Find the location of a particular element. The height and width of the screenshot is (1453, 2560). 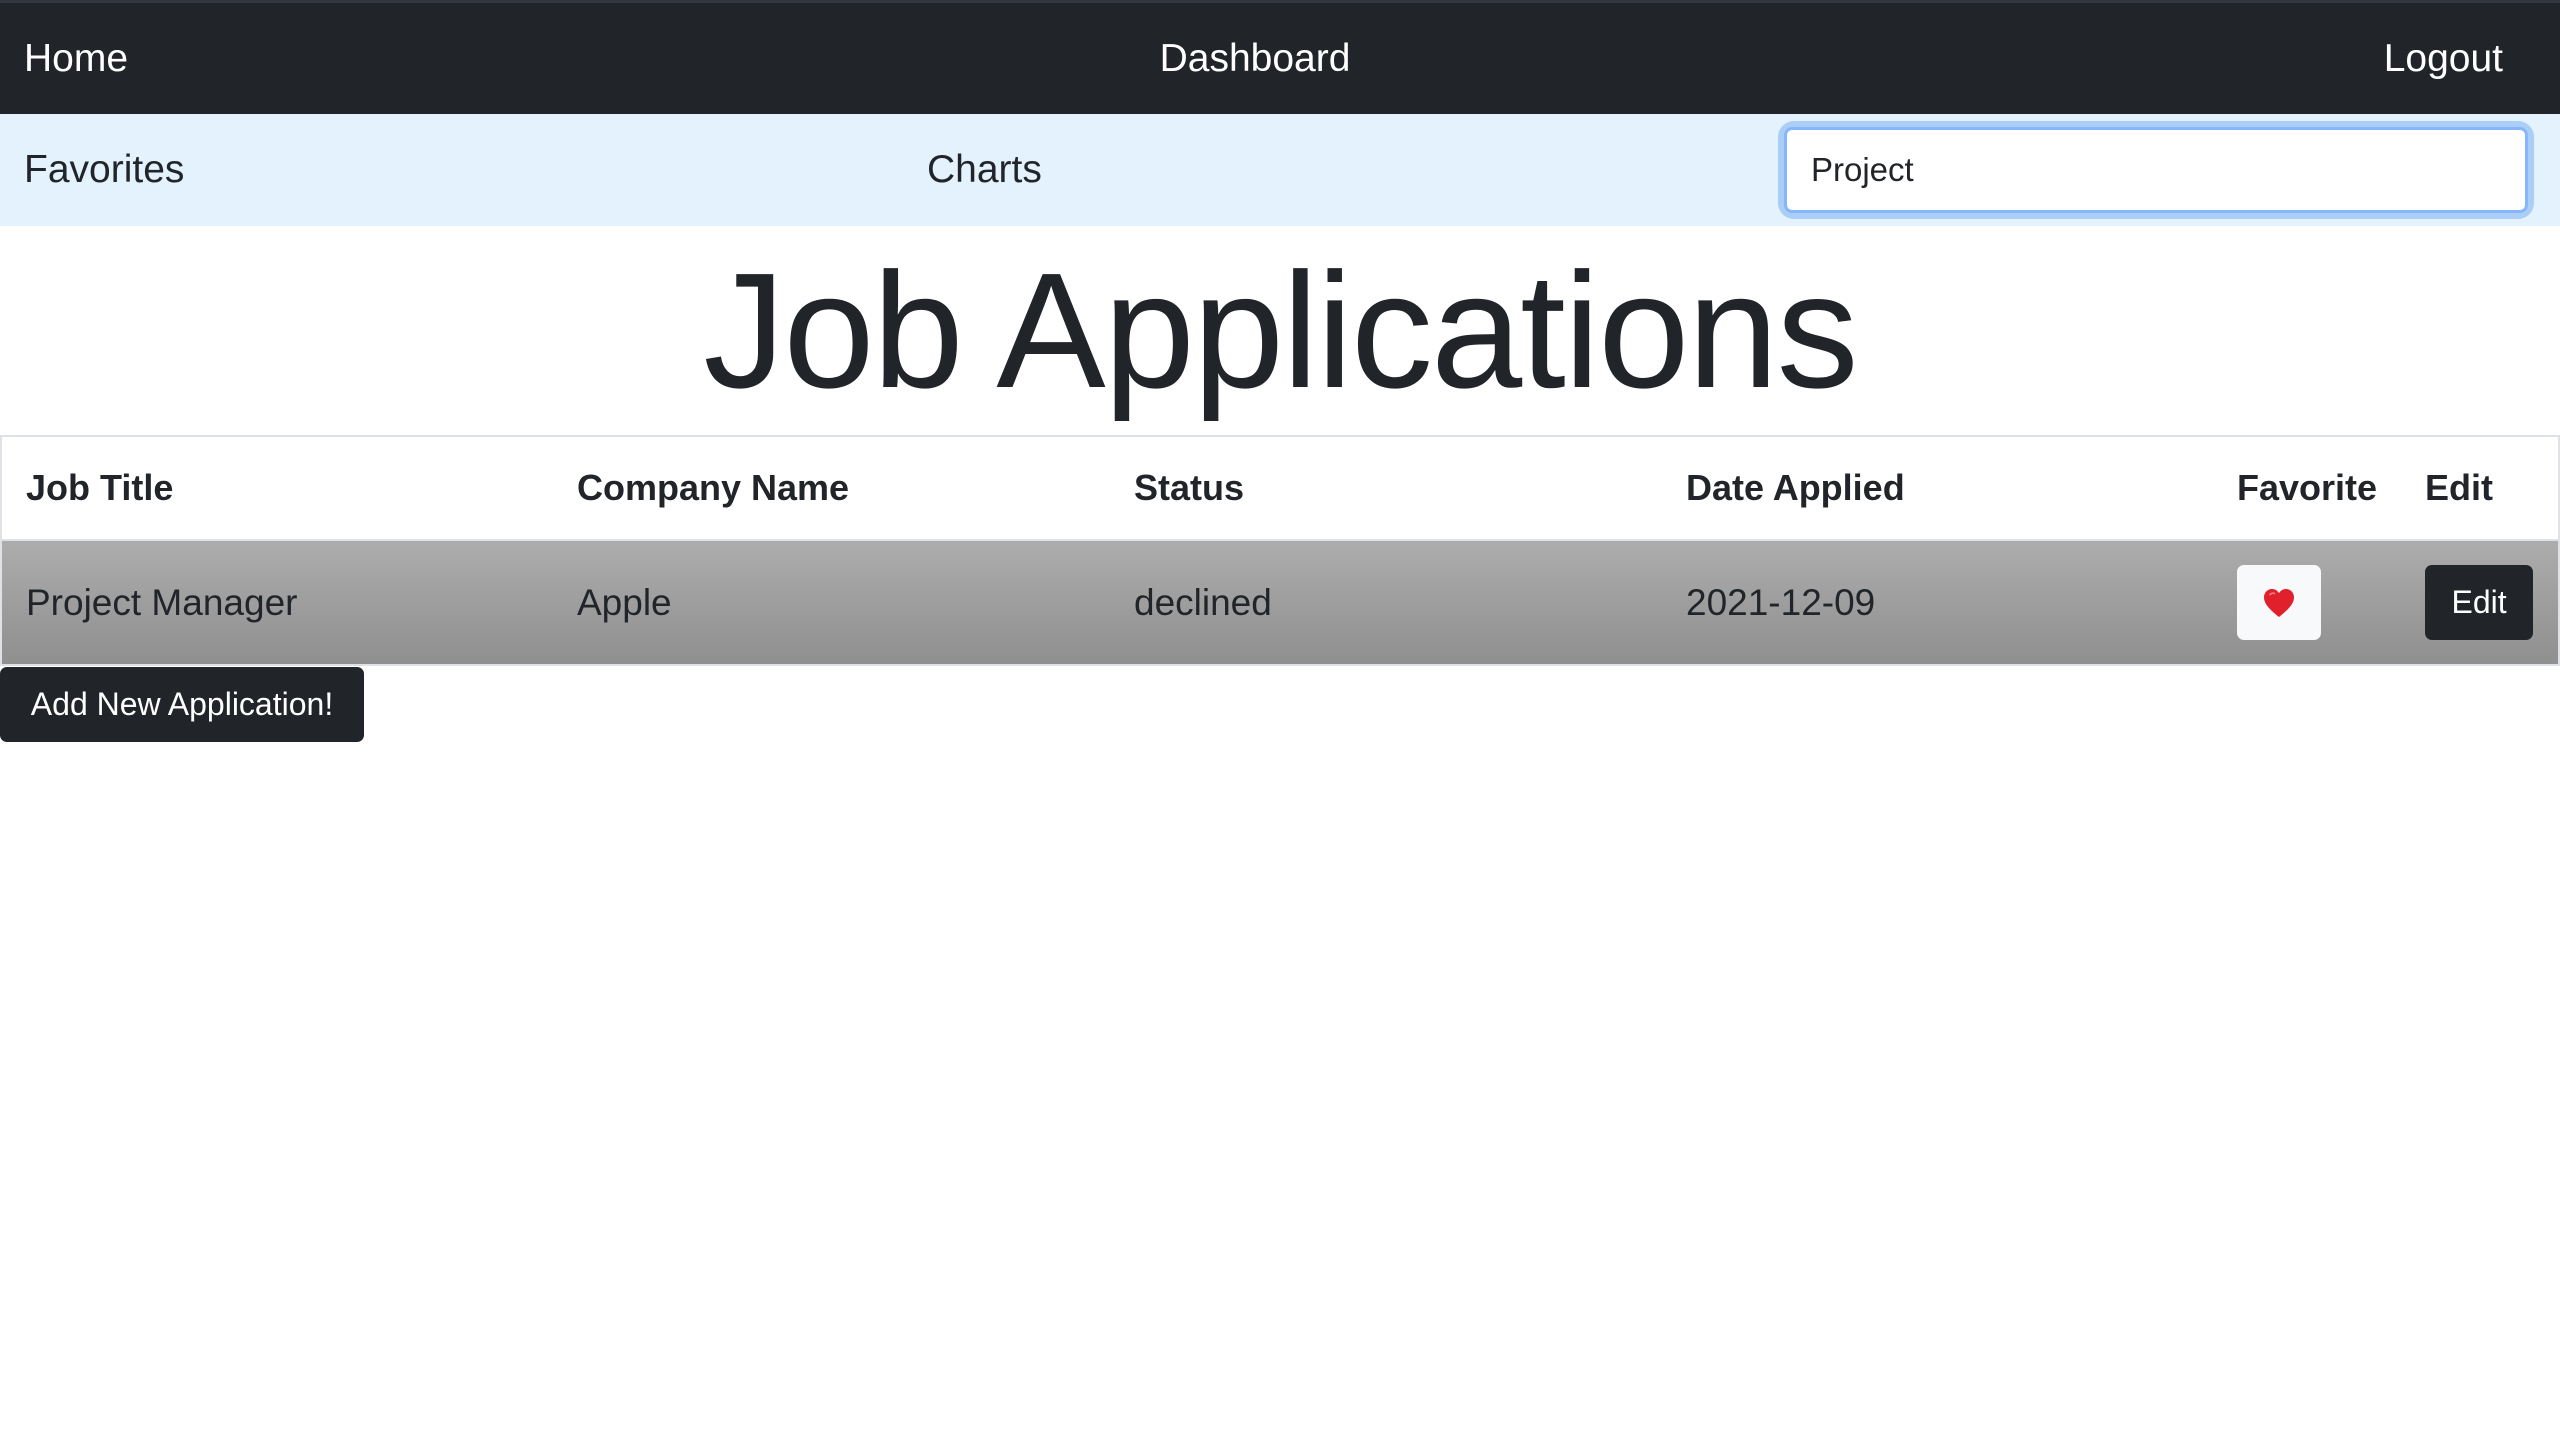

cell-favorite is located at coordinates (2307, 602).